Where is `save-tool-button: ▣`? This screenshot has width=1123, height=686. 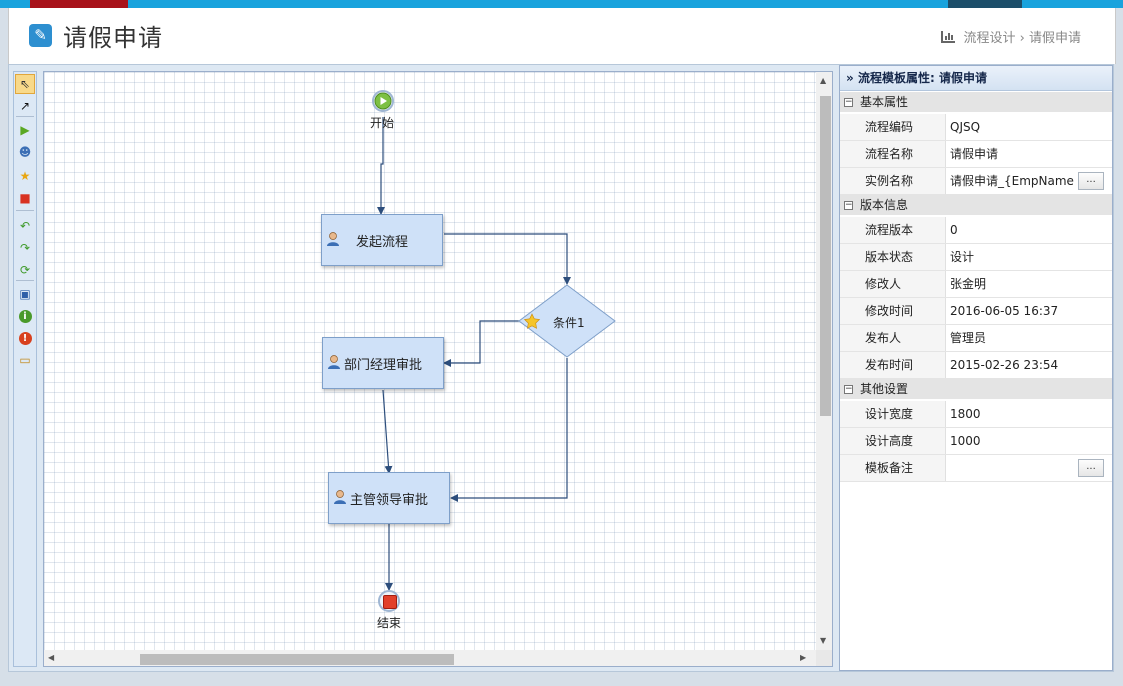 save-tool-button: ▣ is located at coordinates (25, 294).